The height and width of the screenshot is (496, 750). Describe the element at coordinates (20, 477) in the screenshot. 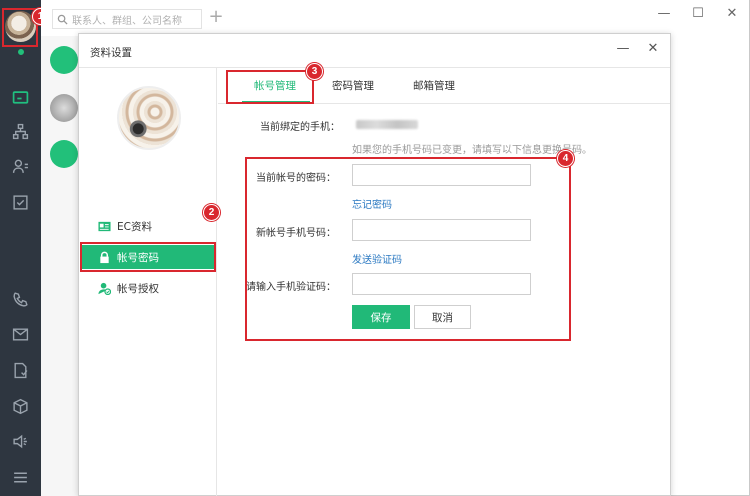

I see `menu-icon` at that location.